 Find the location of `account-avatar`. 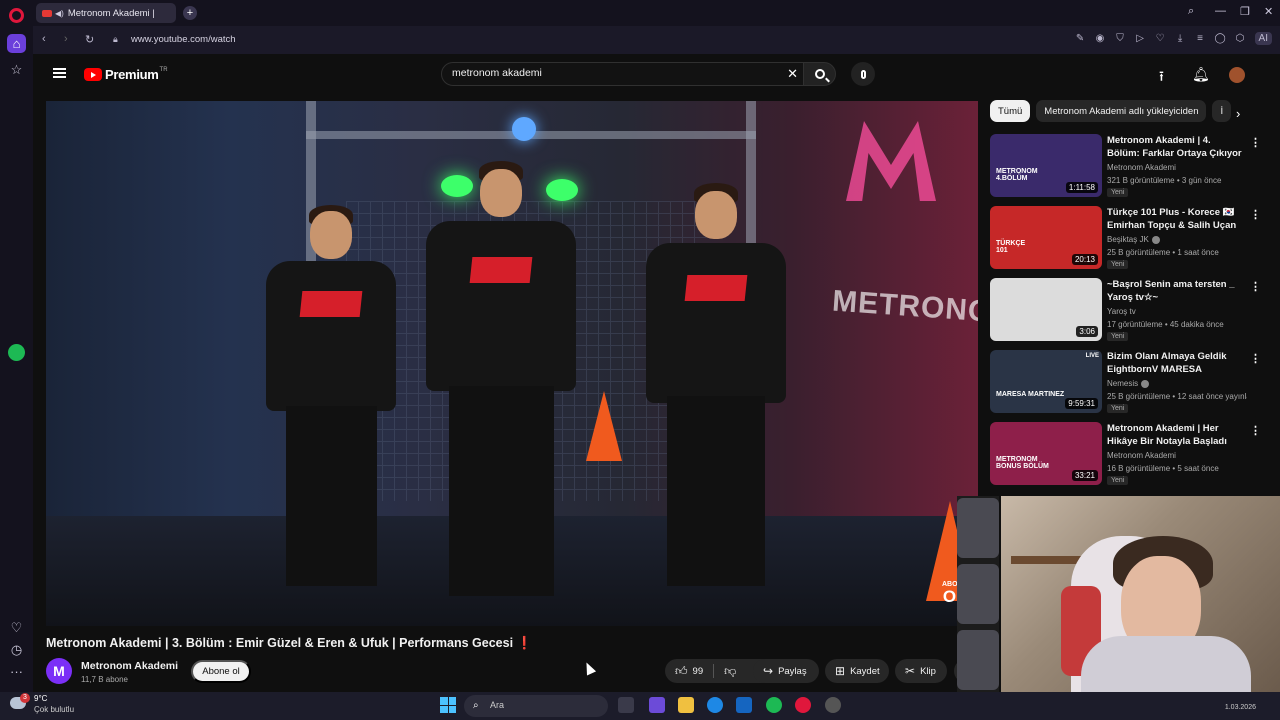

account-avatar is located at coordinates (1237, 75).